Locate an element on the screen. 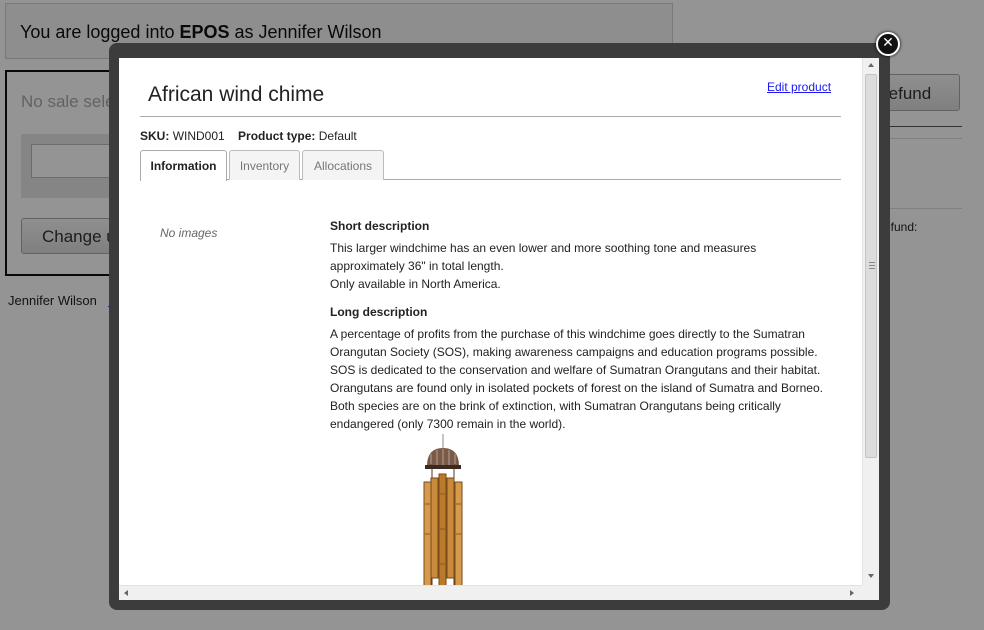 The image size is (984, 630). tab-information: Information is located at coordinates (183, 165).